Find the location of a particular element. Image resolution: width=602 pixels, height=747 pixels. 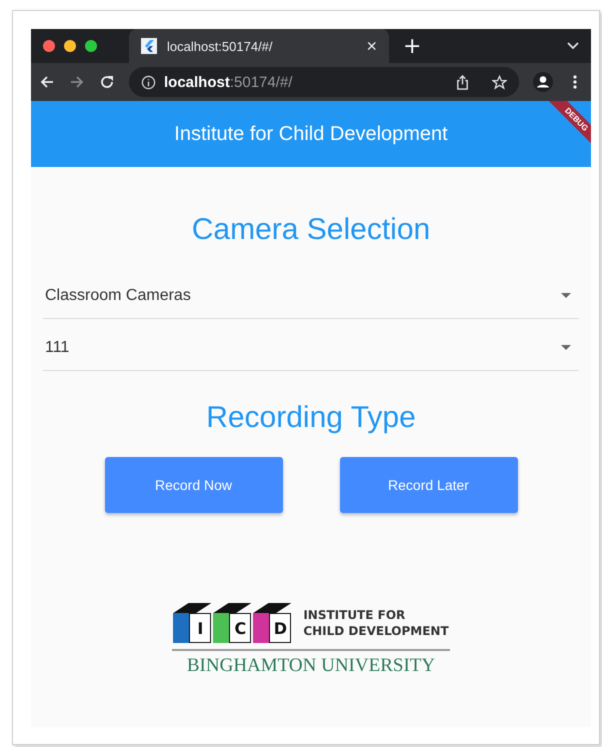

logo-text: INSTITUTE FOR is located at coordinates (354, 615).